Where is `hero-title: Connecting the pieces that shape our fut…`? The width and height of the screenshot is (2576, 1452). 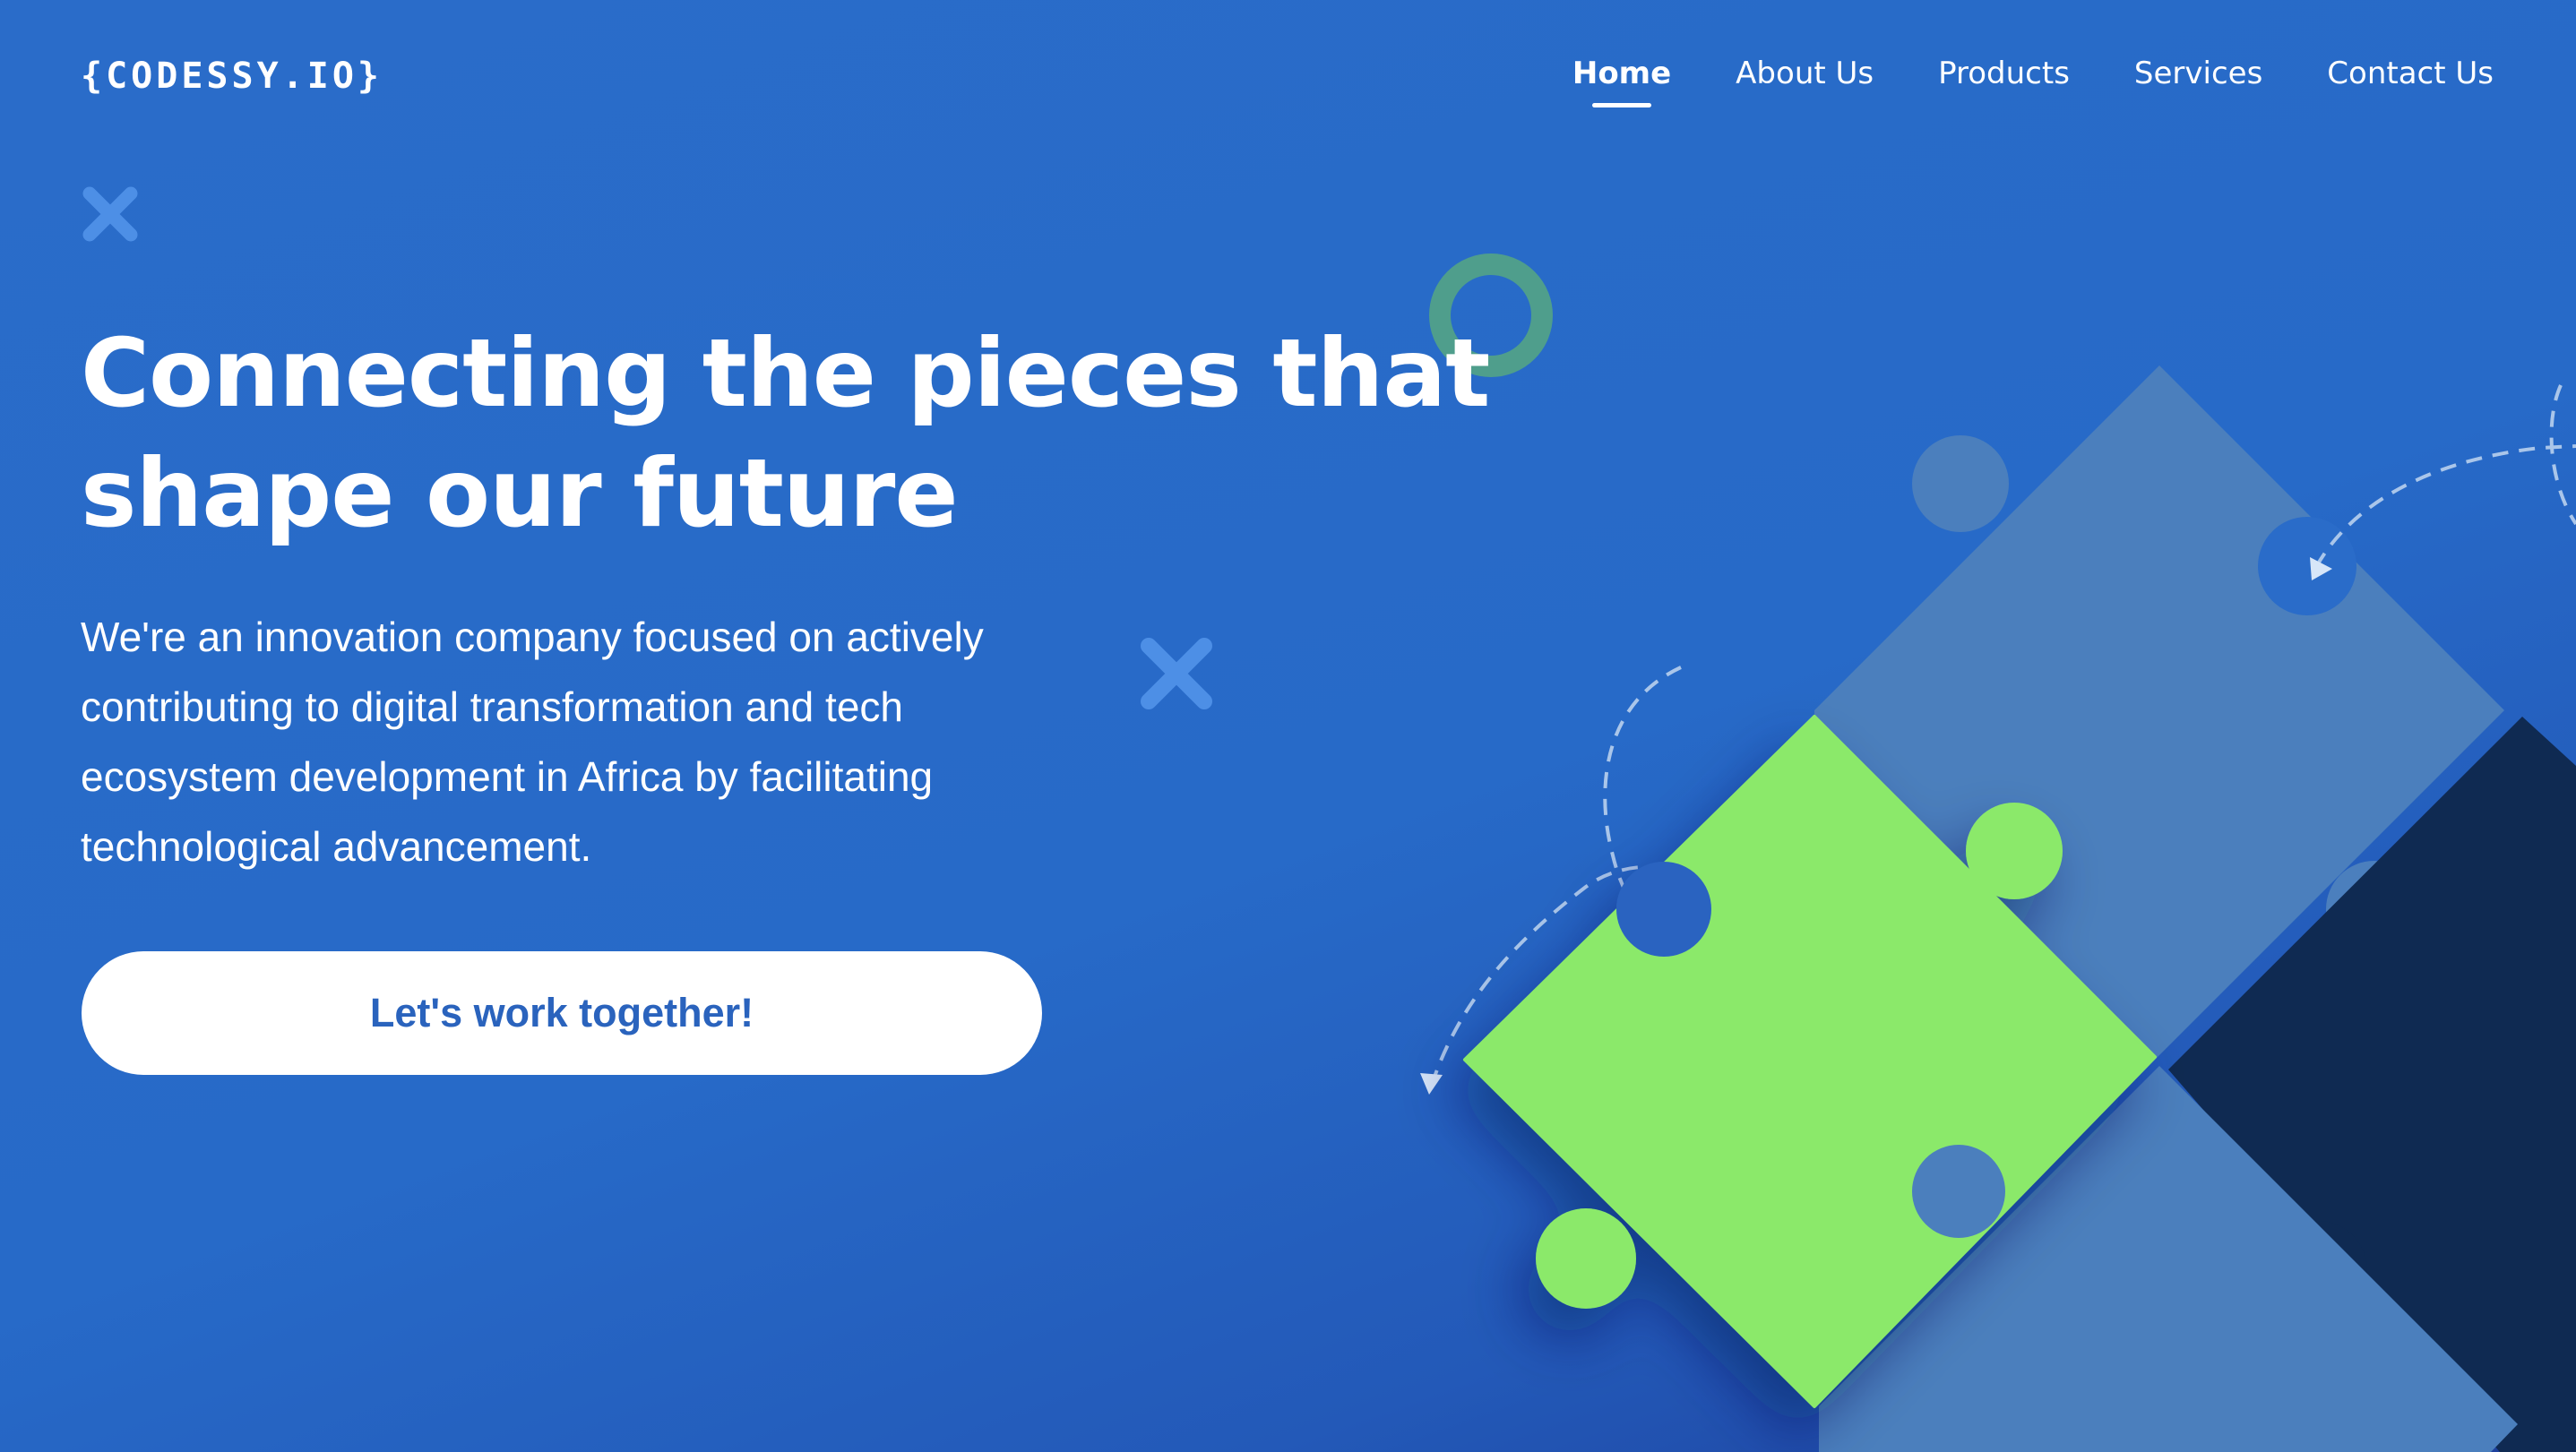 hero-title: Connecting the pieces that shape our fut… is located at coordinates (786, 433).